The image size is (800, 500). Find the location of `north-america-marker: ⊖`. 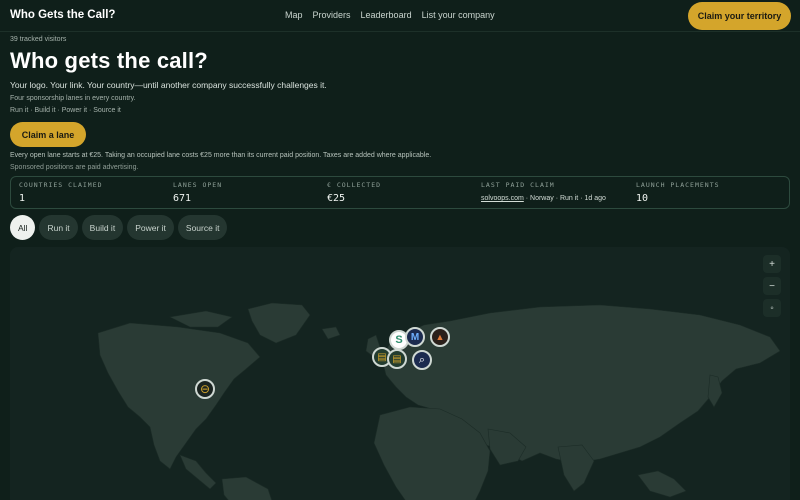

north-america-marker: ⊖ is located at coordinates (205, 389).